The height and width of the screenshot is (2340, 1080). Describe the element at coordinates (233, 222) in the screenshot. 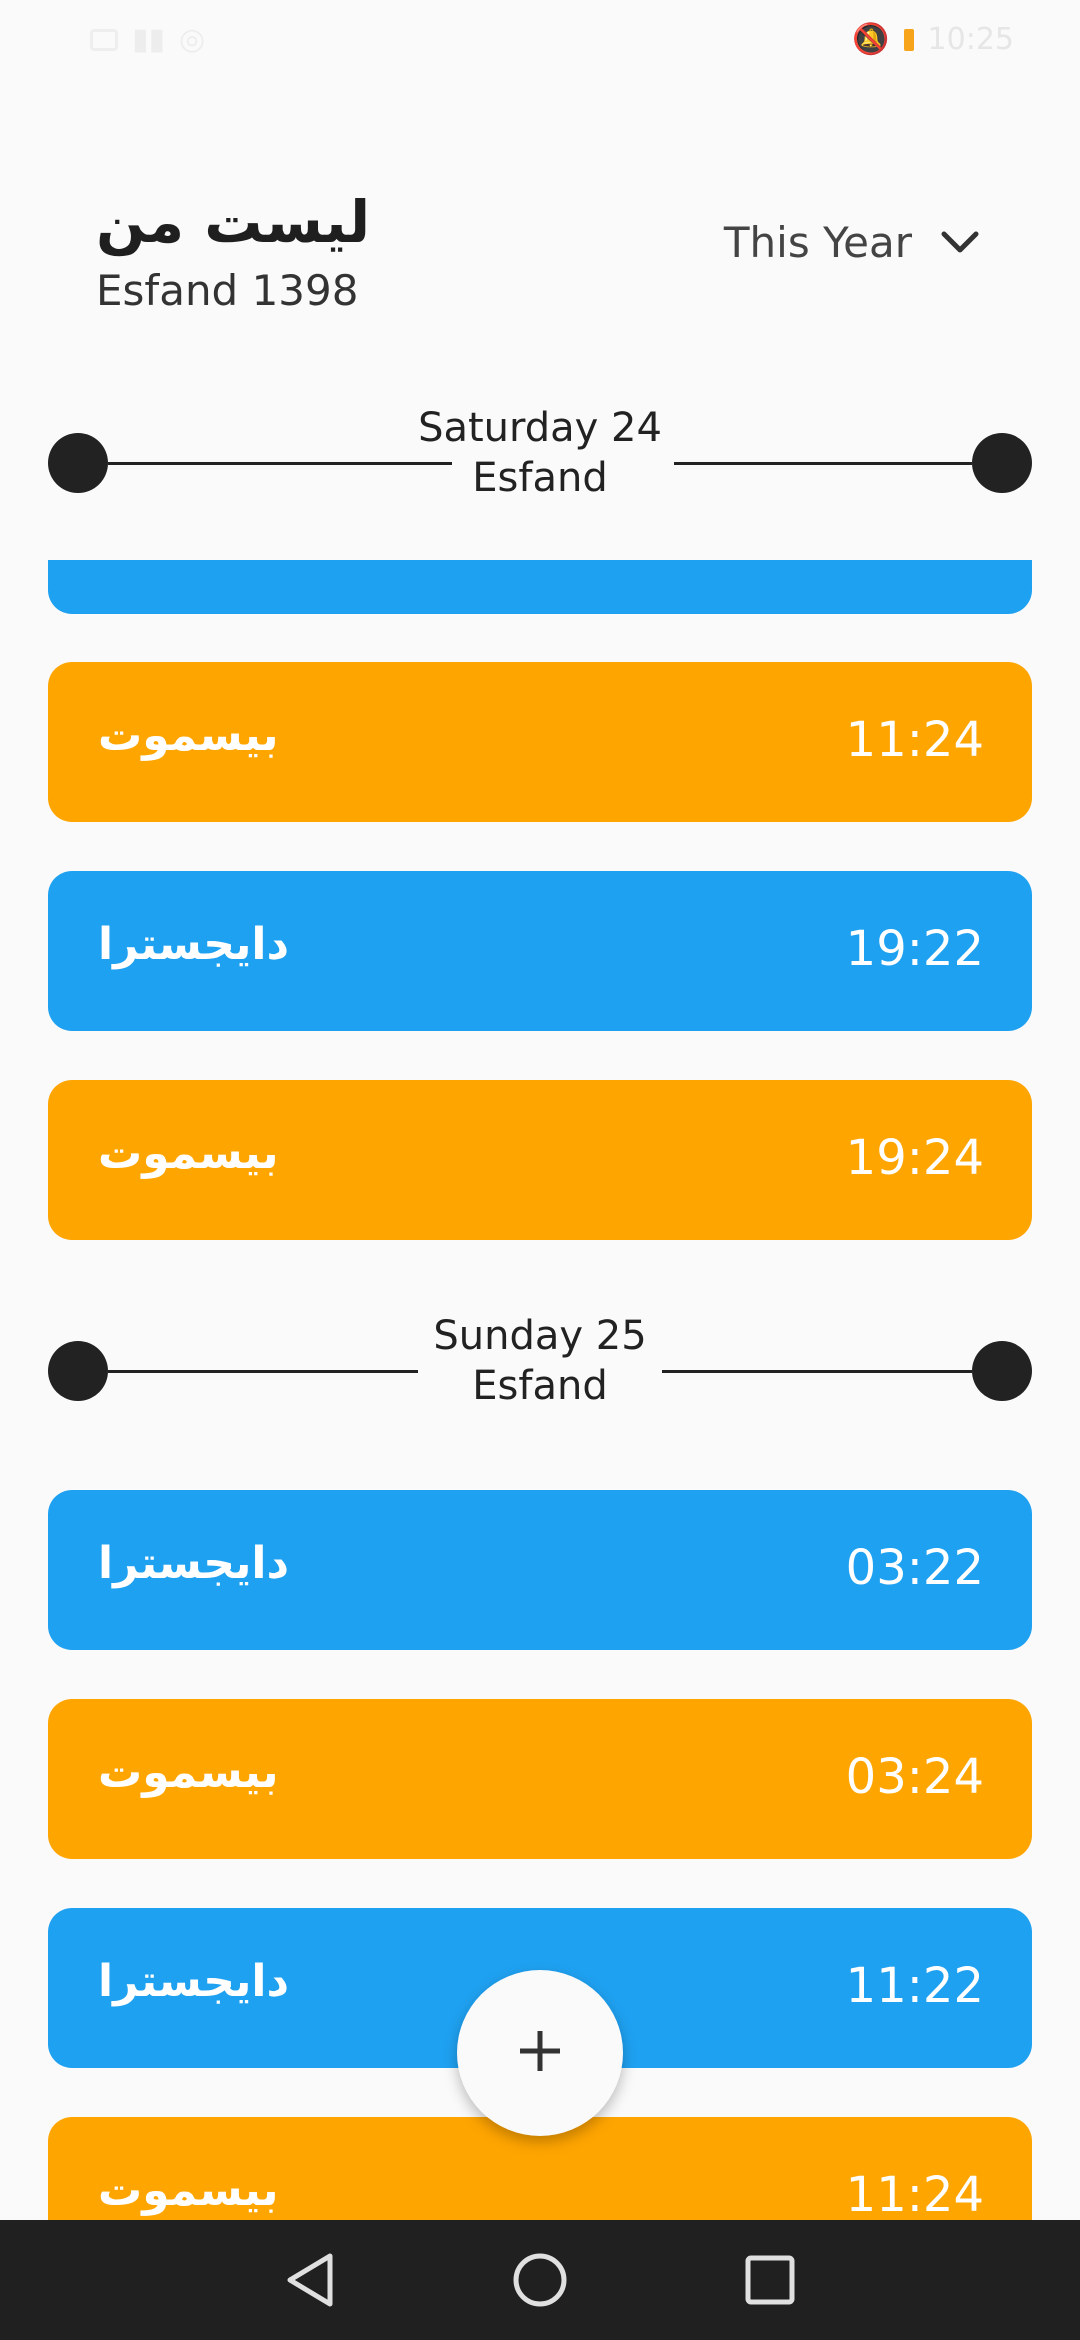

I see `page-title: لیست من` at that location.